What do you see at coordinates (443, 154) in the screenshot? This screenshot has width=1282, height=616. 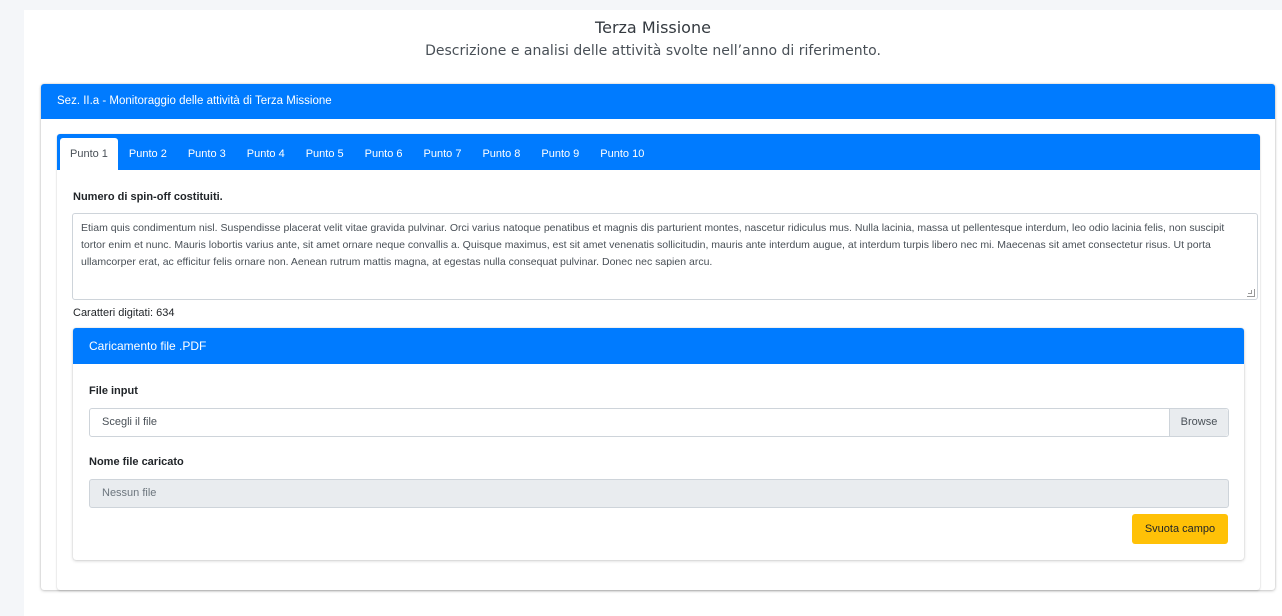 I see `tab-punto-7: Punto 7` at bounding box center [443, 154].